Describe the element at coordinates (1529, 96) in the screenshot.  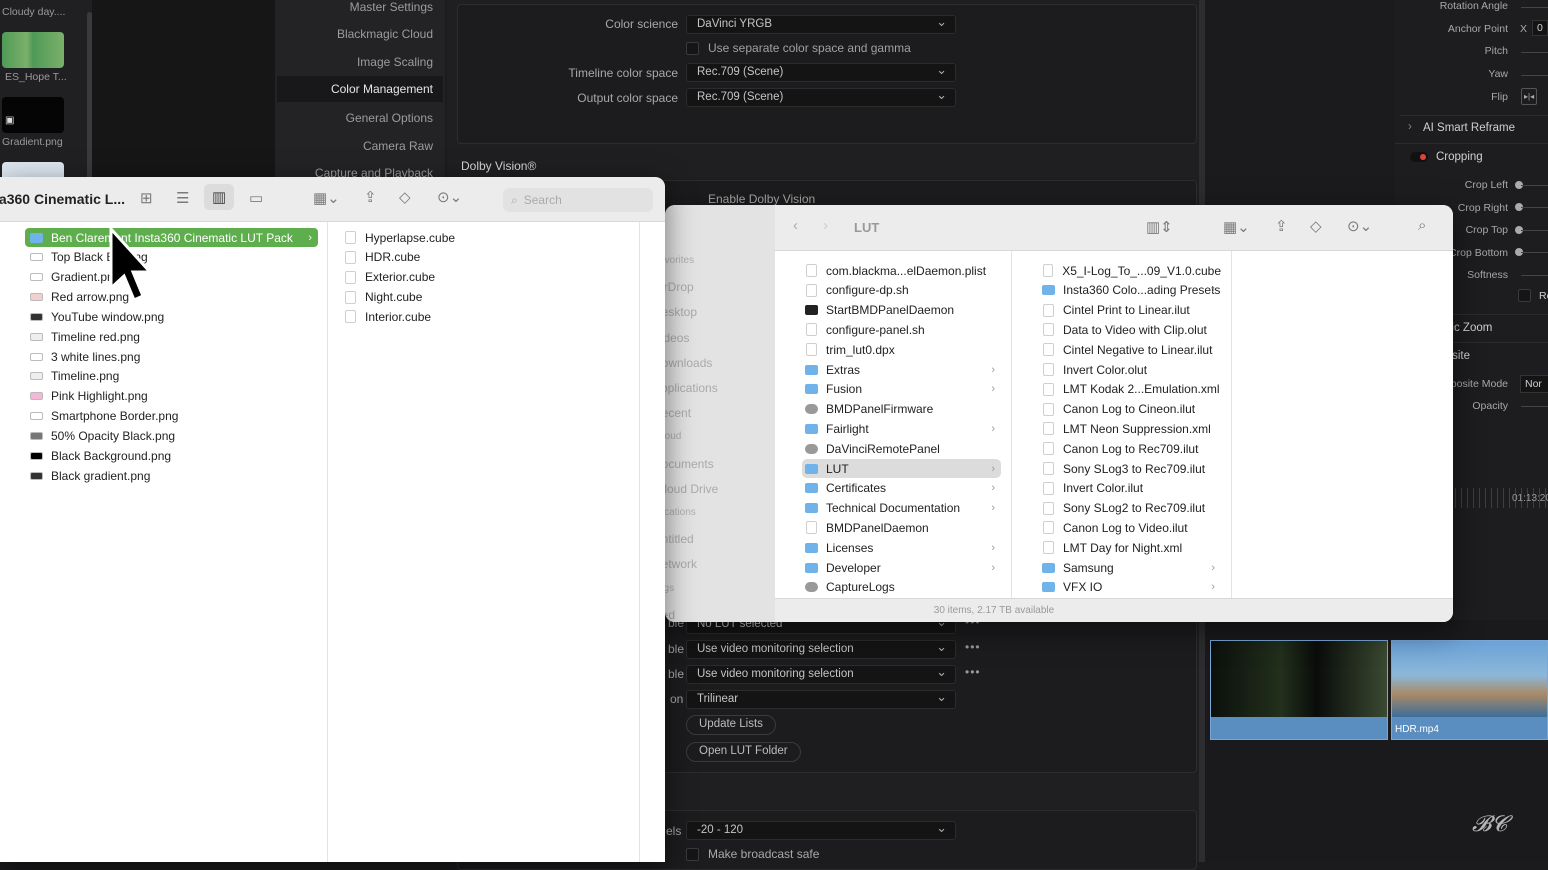
I see `flip-horizontal-icon: ▸|◂` at that location.